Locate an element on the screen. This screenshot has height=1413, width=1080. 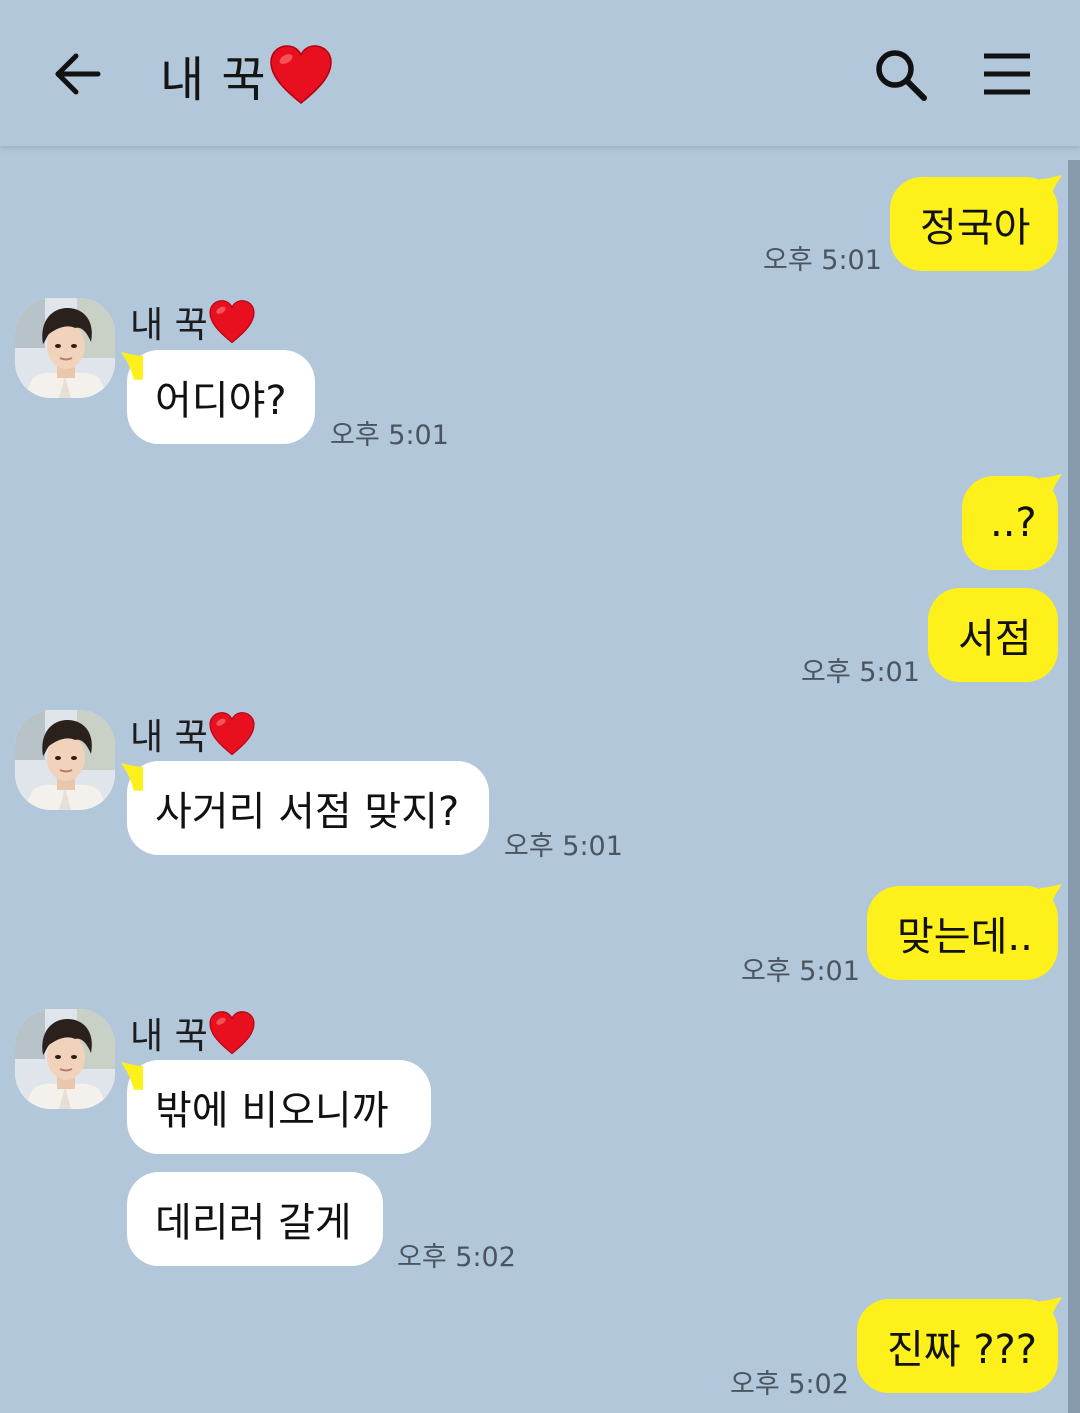
incoming-message-bubble: 밖에 비오니까 is located at coordinates (279, 1107).